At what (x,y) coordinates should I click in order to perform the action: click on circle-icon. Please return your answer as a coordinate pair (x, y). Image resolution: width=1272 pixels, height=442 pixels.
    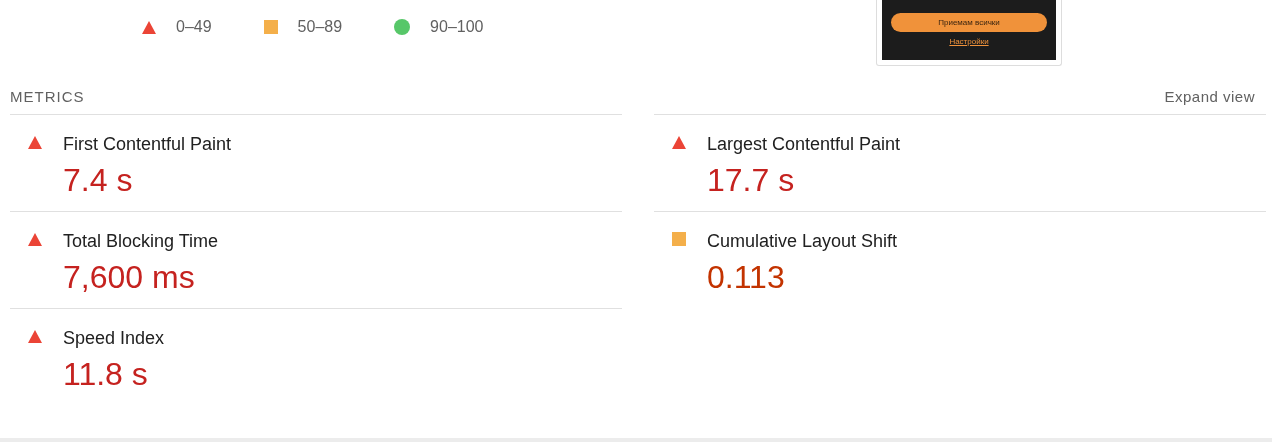
    Looking at the image, I should click on (402, 27).